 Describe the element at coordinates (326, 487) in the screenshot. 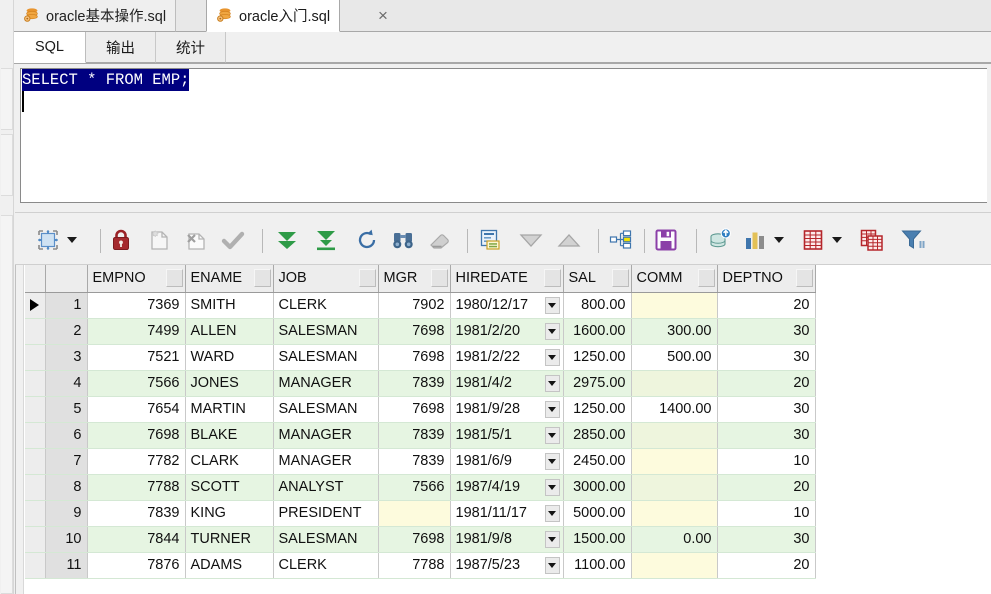

I see `cell-job: ANALYST` at that location.